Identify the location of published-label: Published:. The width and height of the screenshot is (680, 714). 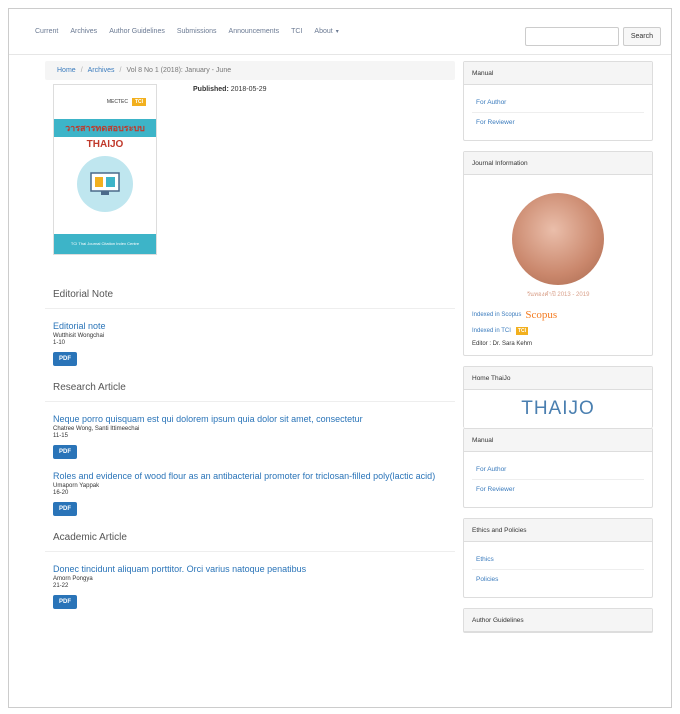
(211, 89).